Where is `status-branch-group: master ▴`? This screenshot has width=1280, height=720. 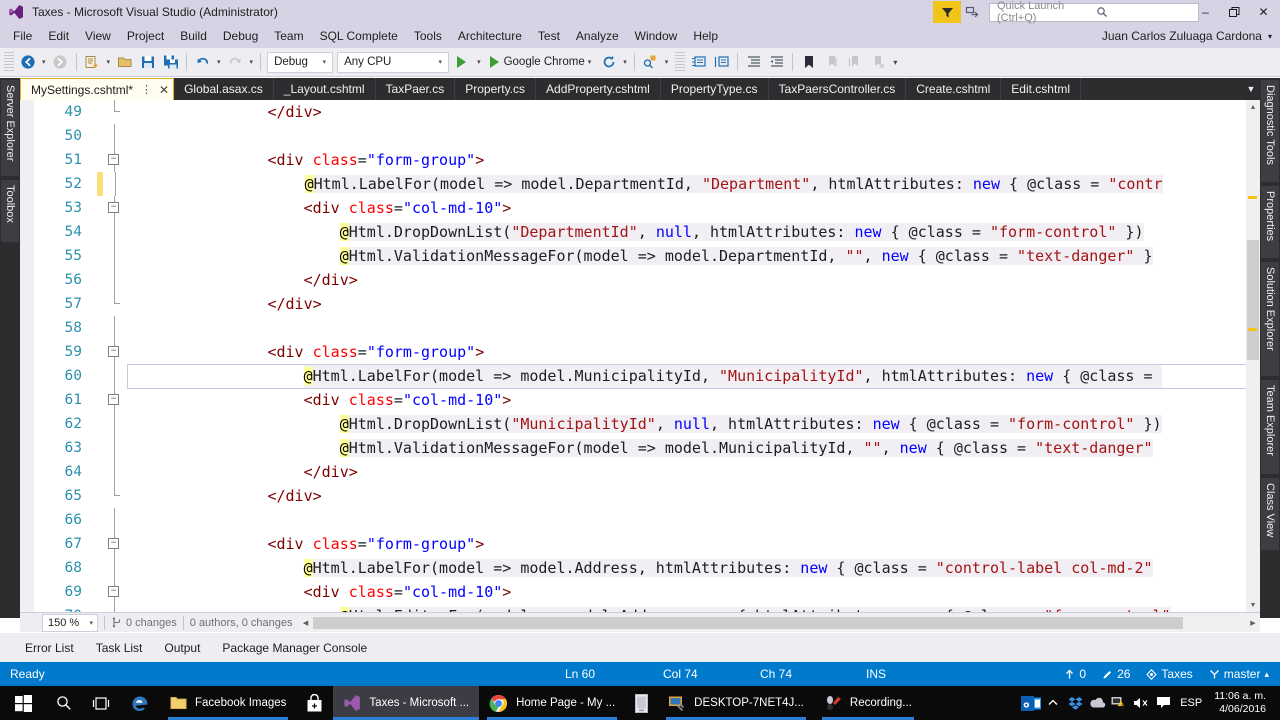
status-branch-group: master ▴ is located at coordinates (1239, 674).